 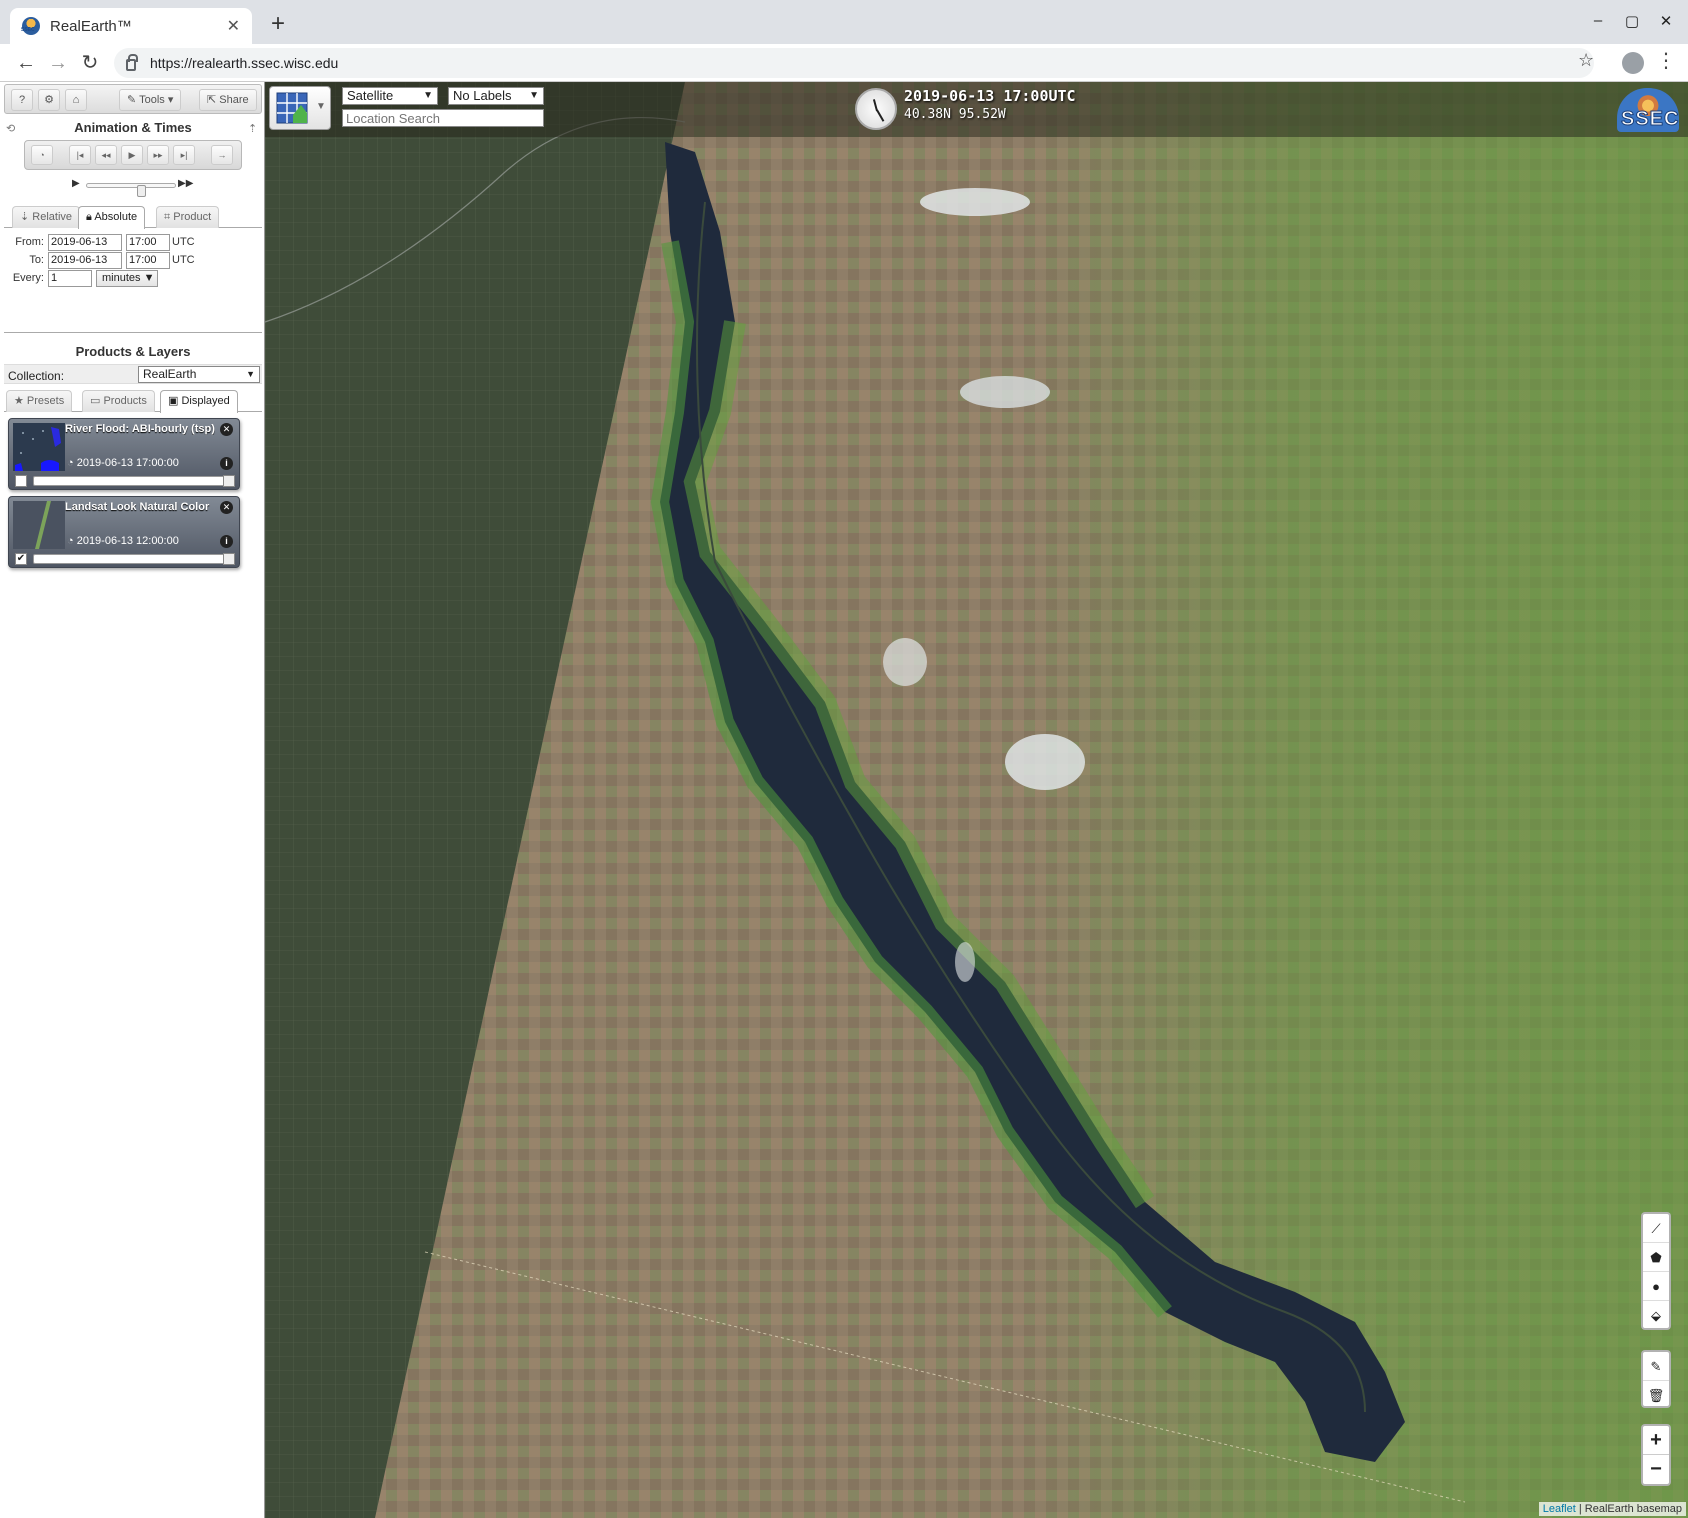 I want to click on bookmark-star-icon: ☆, so click(x=1586, y=60).